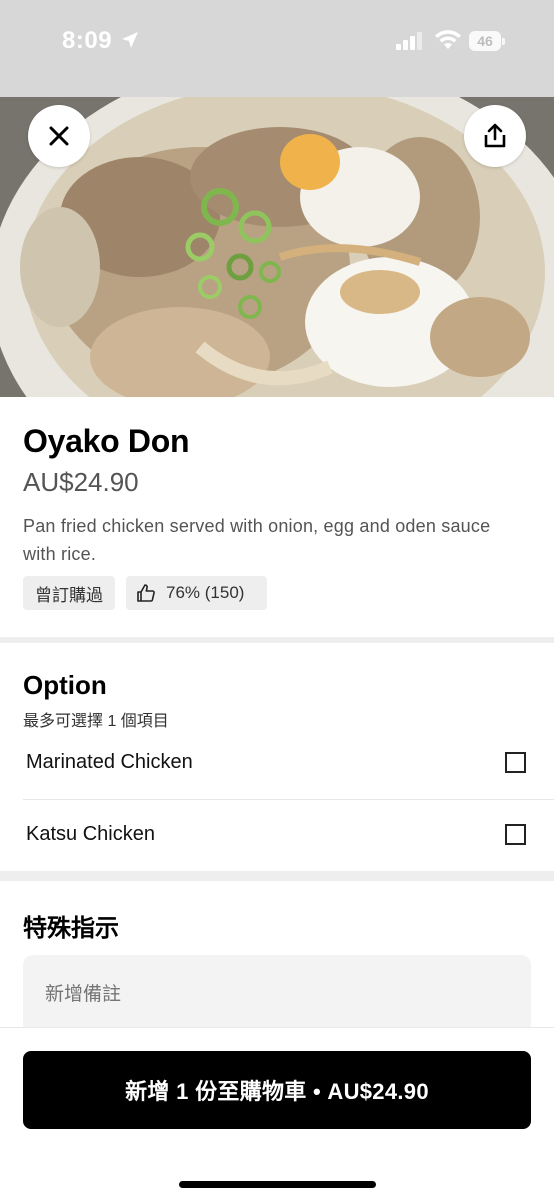  I want to click on special-instructions-title: 特殊指示, so click(71, 928).